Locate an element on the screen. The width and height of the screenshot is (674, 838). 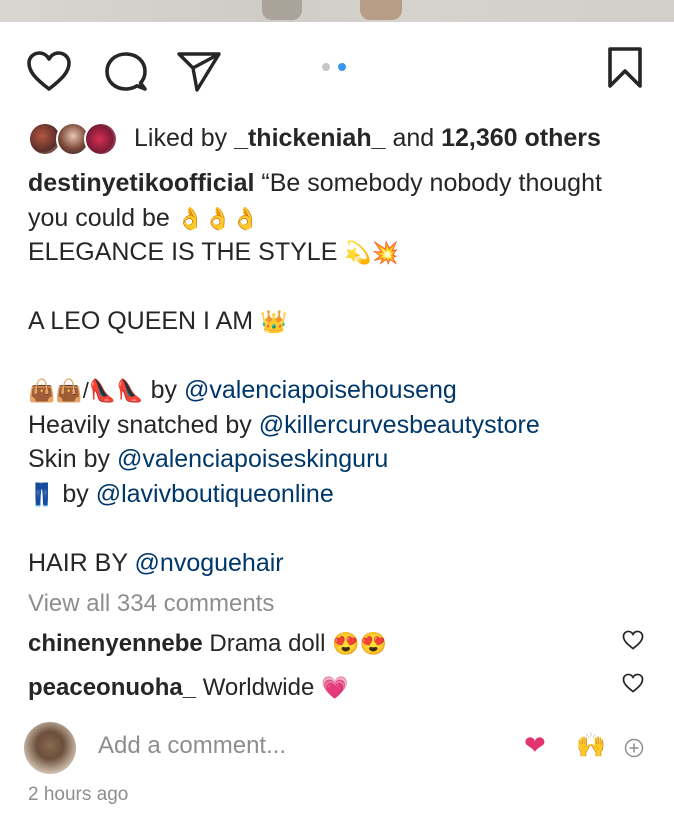
caption-text: ELEGANCE IS THE STYLE is located at coordinates (186, 252).